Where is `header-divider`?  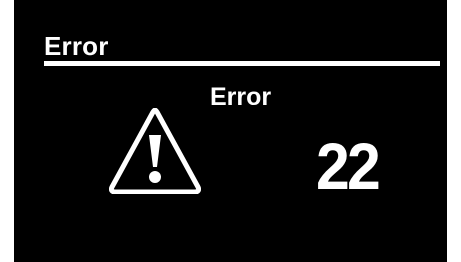 header-divider is located at coordinates (242, 63).